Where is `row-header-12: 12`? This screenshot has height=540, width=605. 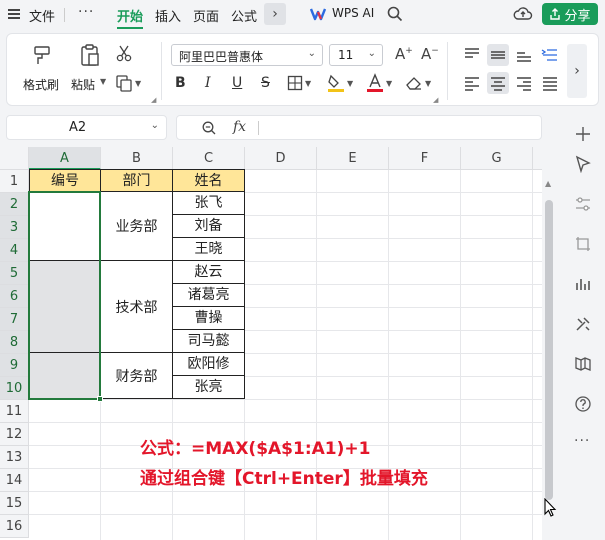 row-header-12: 12 is located at coordinates (14, 434).